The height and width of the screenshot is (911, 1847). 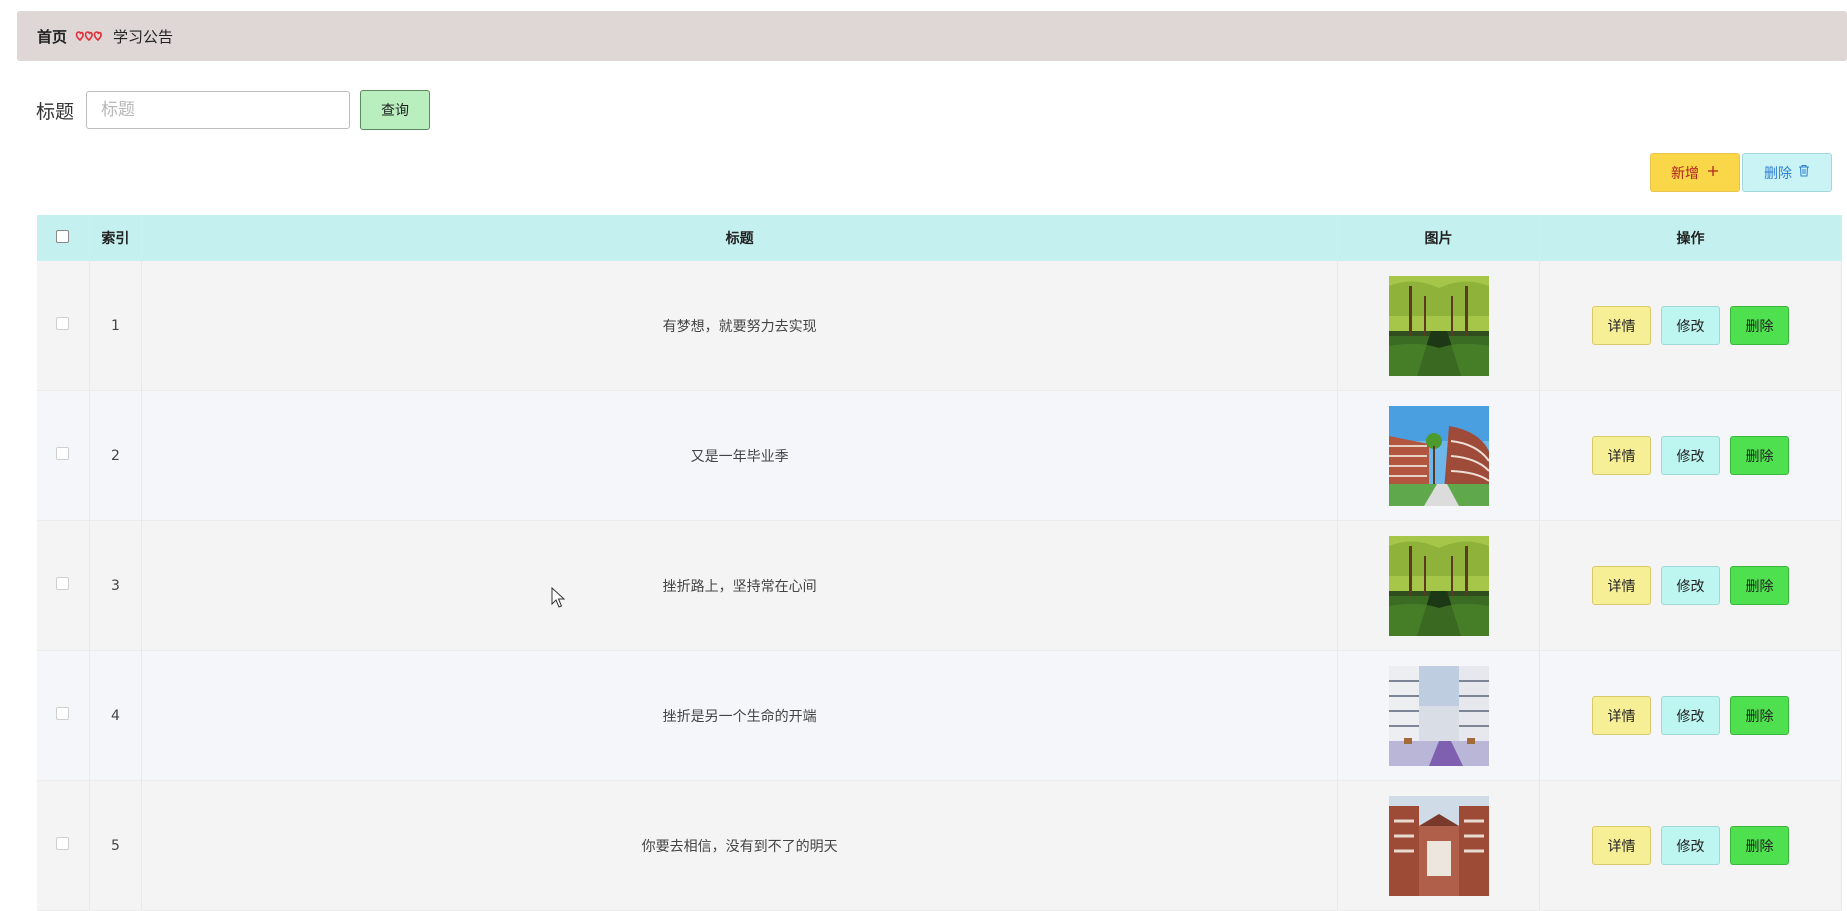 I want to click on row-index: 1, so click(x=116, y=326).